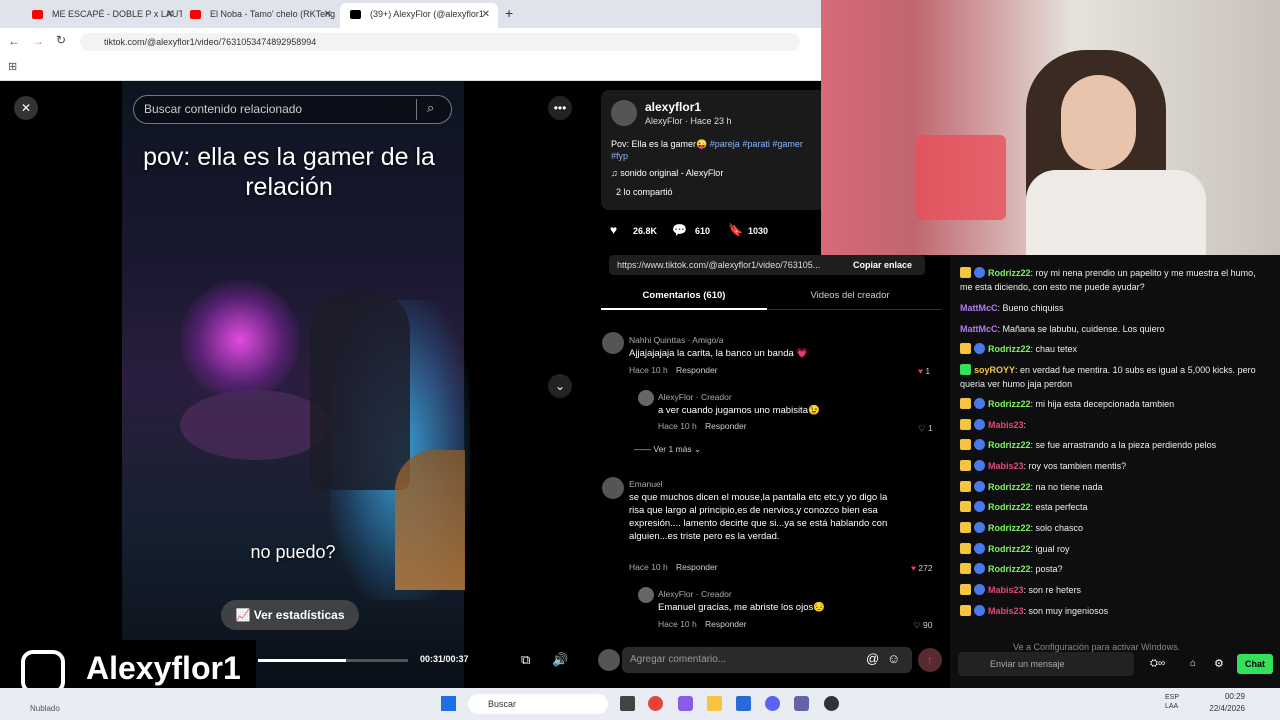  What do you see at coordinates (448, 703) in the screenshot?
I see `windows-start-icon` at bounding box center [448, 703].